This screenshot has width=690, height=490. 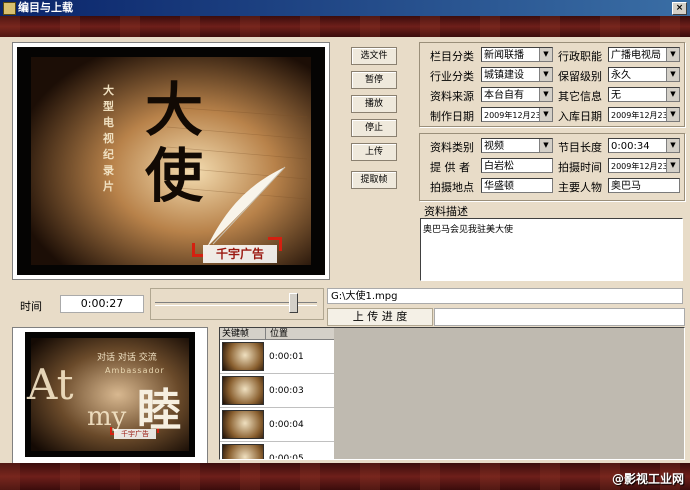 I want to click on preview-brand: 千宇广告, so click(x=240, y=254).